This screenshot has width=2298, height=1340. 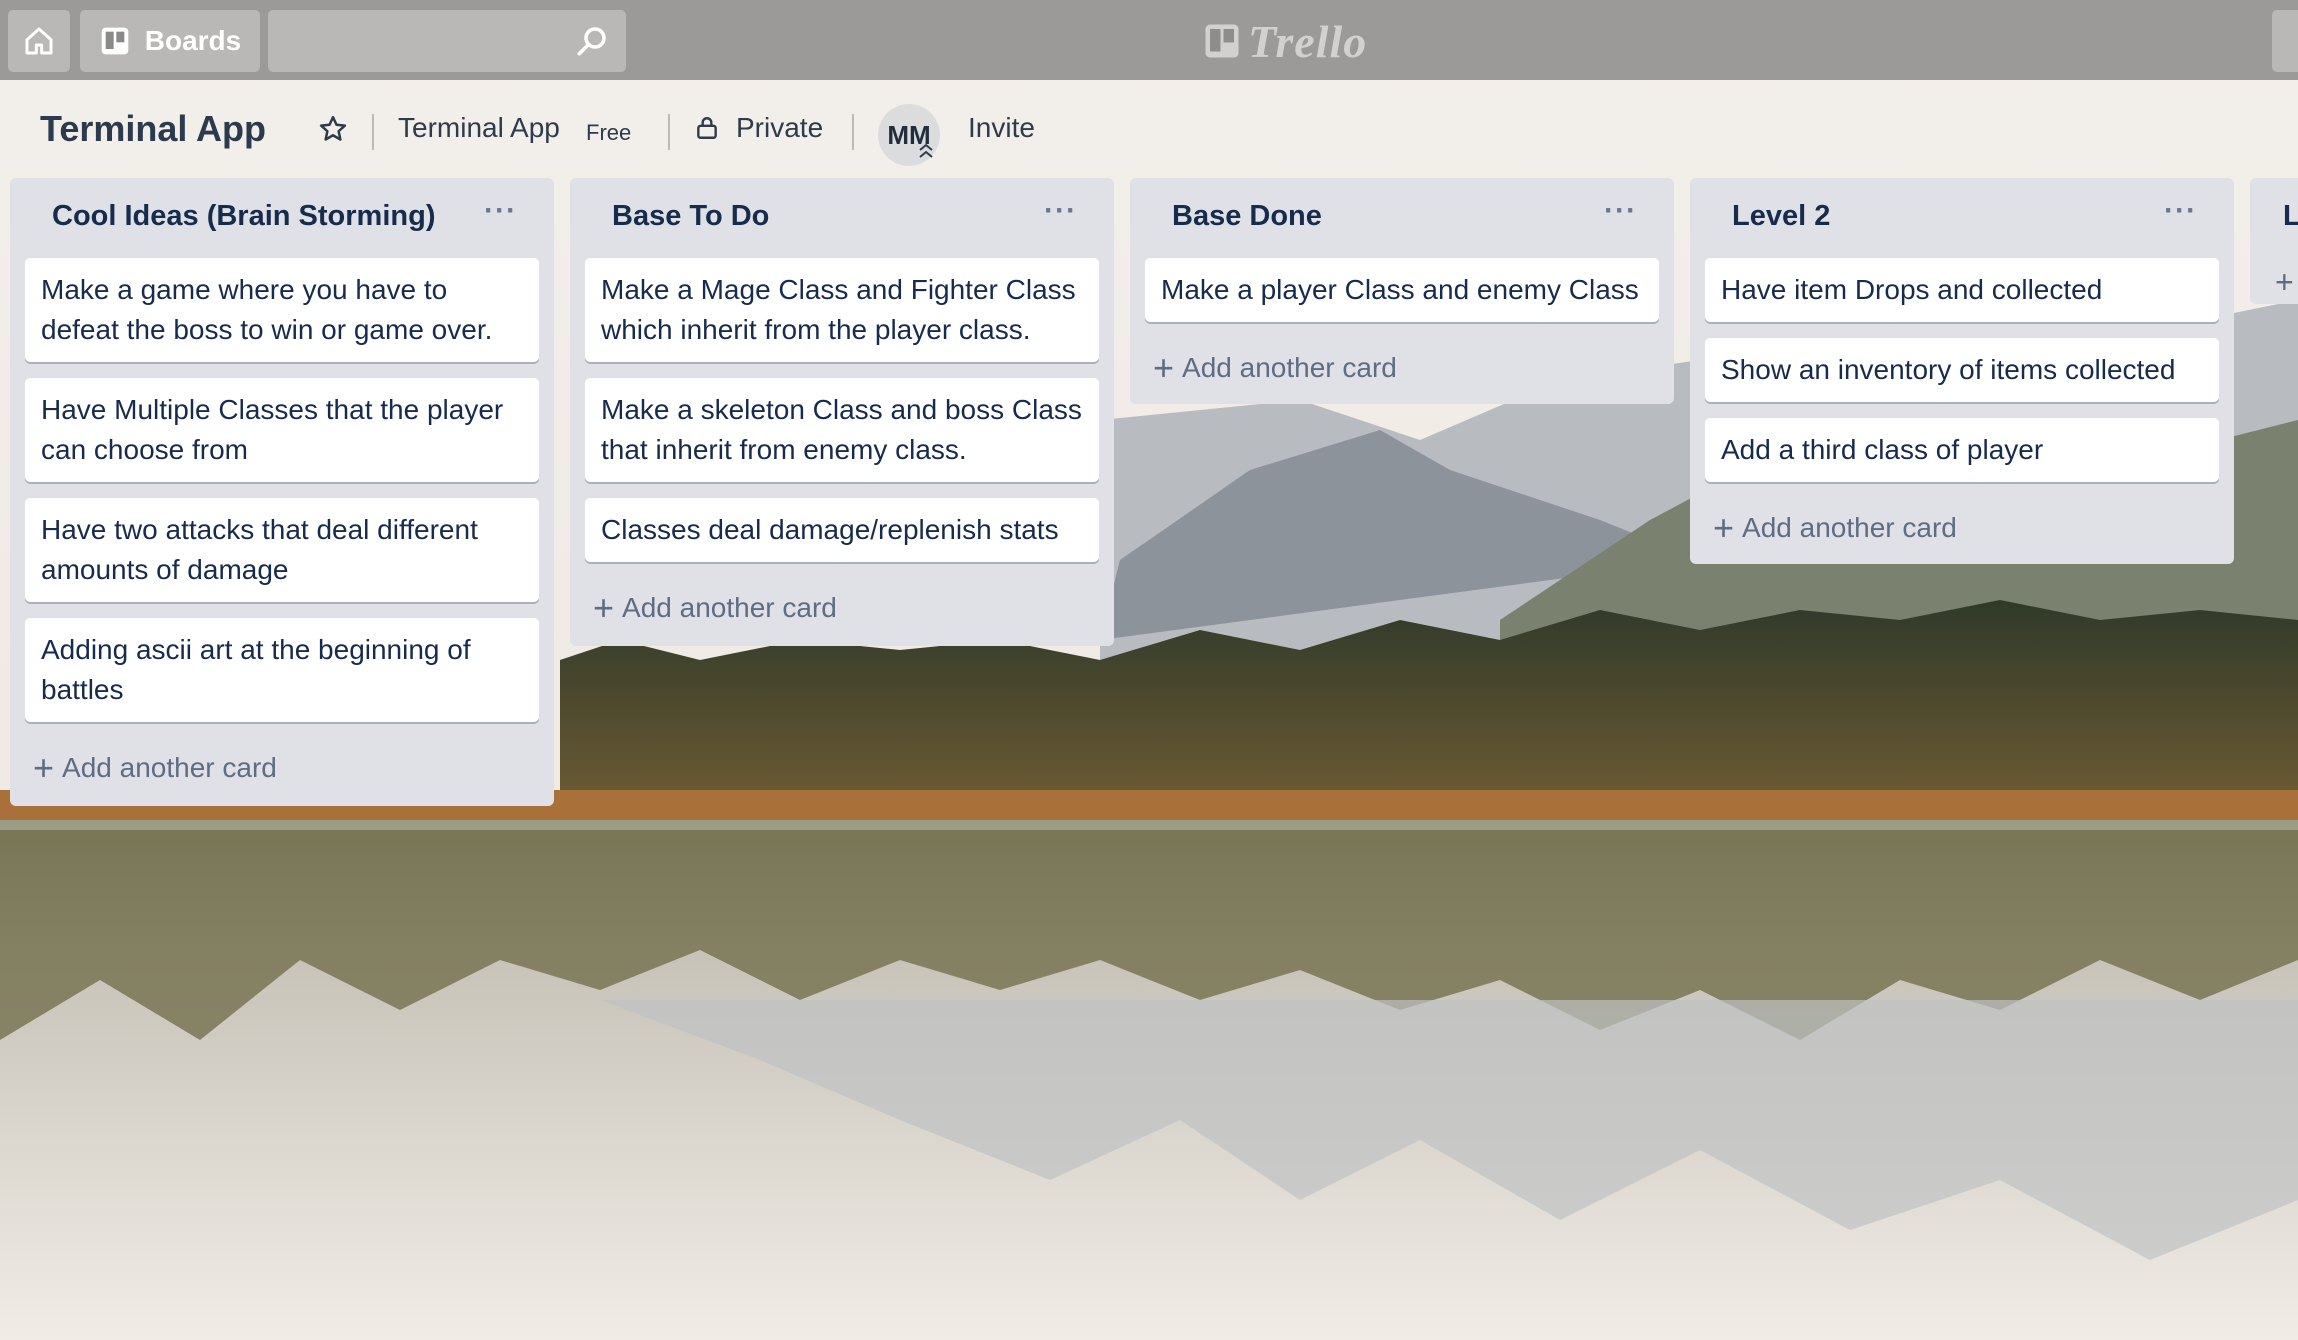 I want to click on trello-logo: Trello, so click(x=1286, y=41).